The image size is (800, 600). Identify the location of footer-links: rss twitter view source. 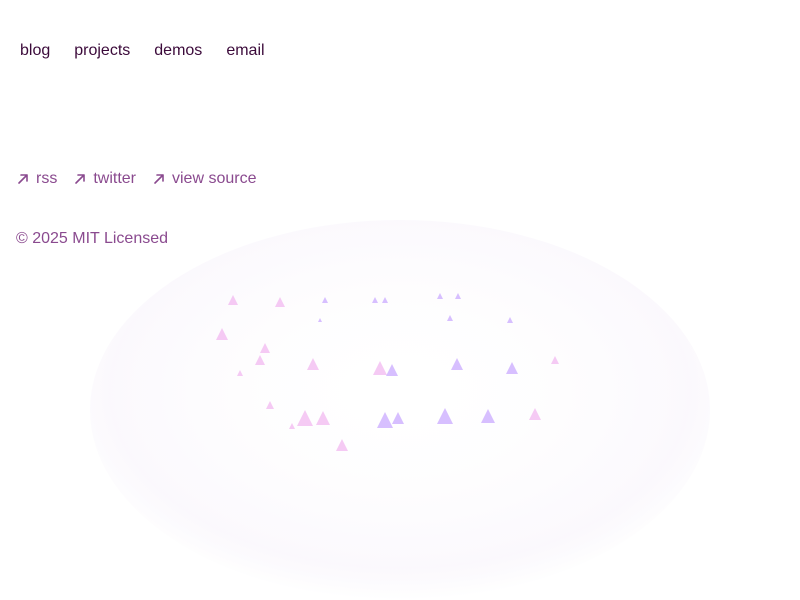
(136, 179).